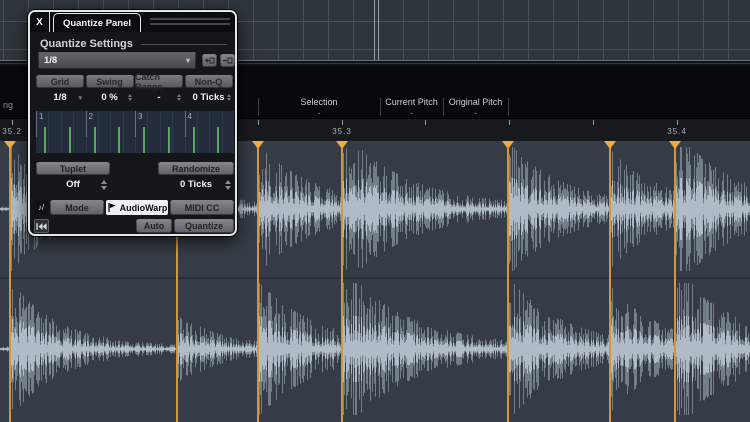 This screenshot has width=750, height=422. I want to click on reset-icon, so click(41, 226).